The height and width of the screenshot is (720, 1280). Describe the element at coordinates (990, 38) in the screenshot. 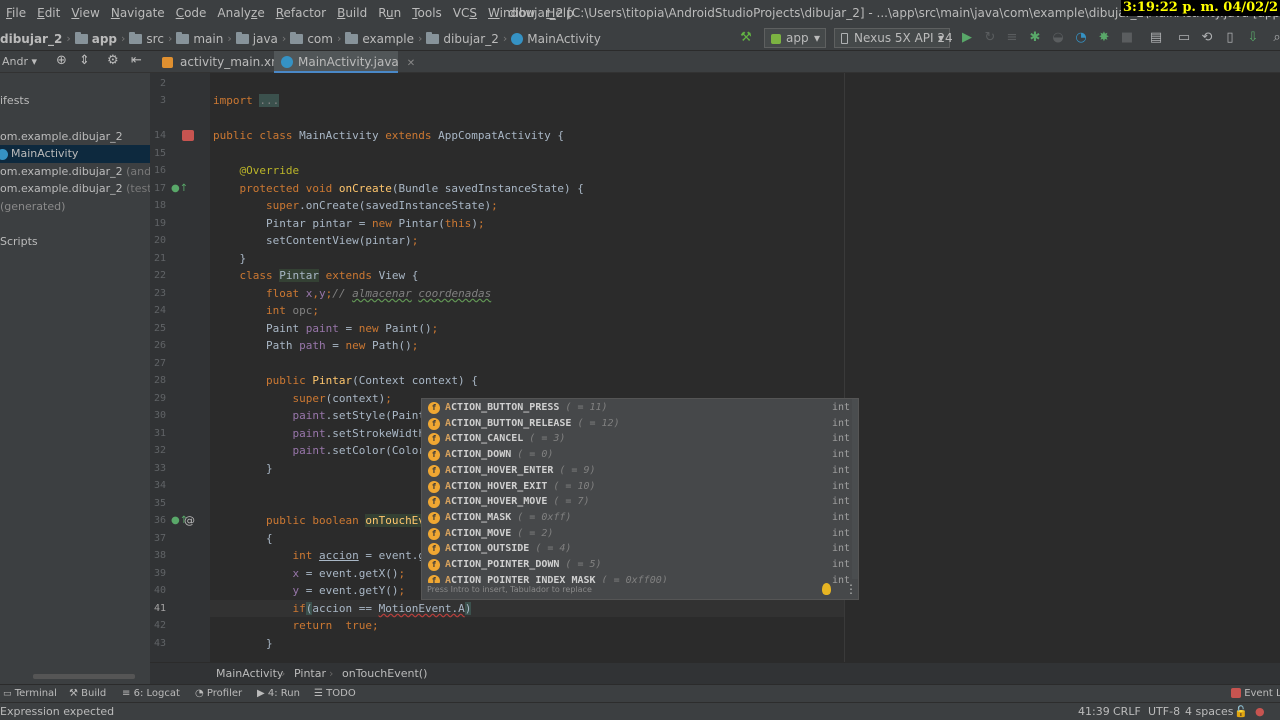

I see `apply-changes-icon: ↻` at that location.